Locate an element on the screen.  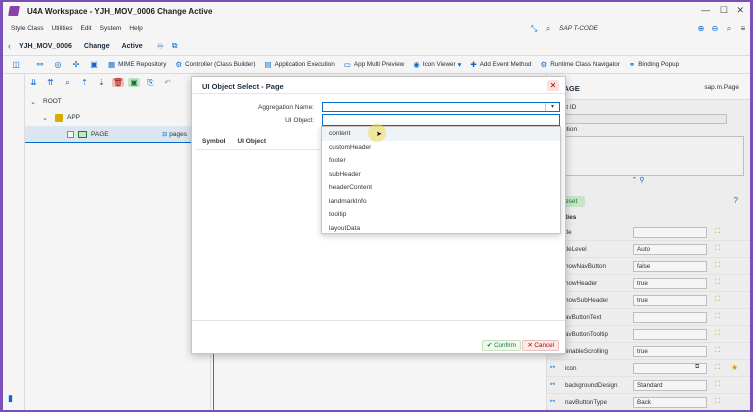
dialog-header: UI Object Select - Page ✕ is located at coordinates (378, 85).